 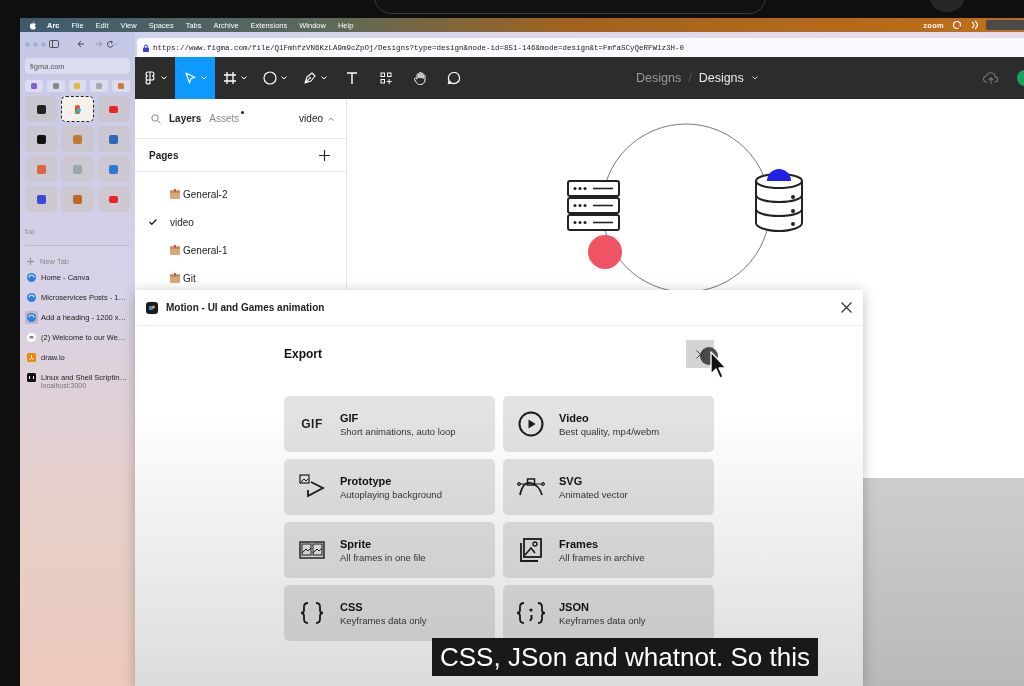 I want to click on plugin-logo-icon, so click(x=152, y=307).